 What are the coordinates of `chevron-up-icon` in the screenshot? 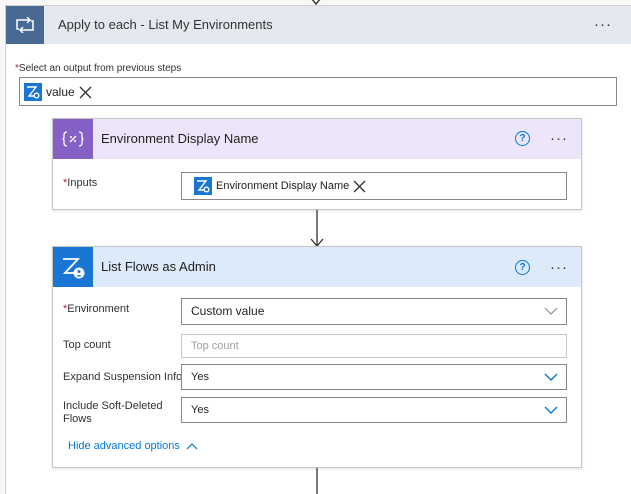 It's located at (192, 446).